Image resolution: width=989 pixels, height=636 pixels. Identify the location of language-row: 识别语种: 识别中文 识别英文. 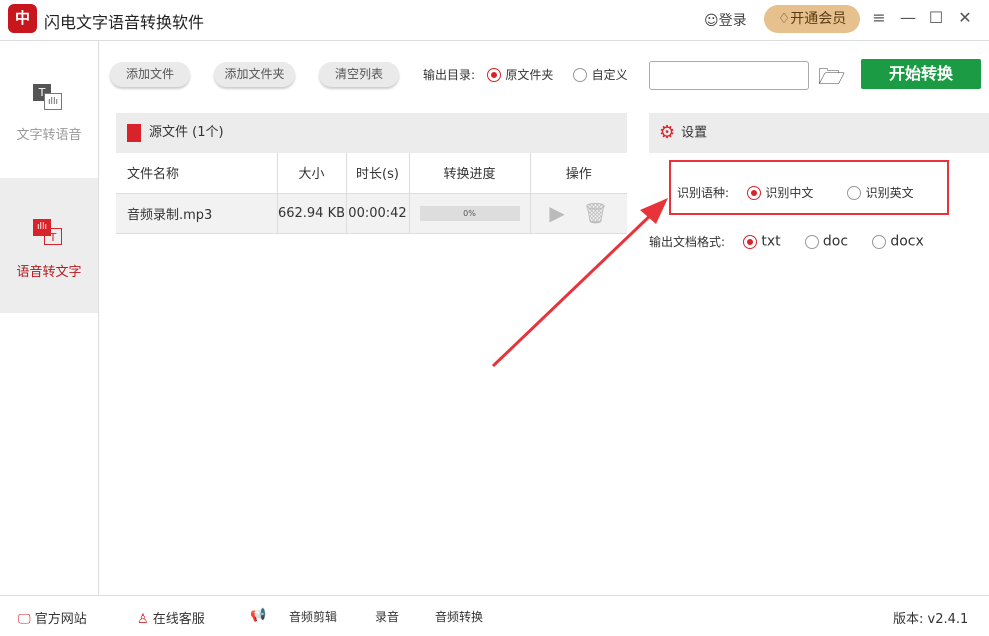
(795, 192).